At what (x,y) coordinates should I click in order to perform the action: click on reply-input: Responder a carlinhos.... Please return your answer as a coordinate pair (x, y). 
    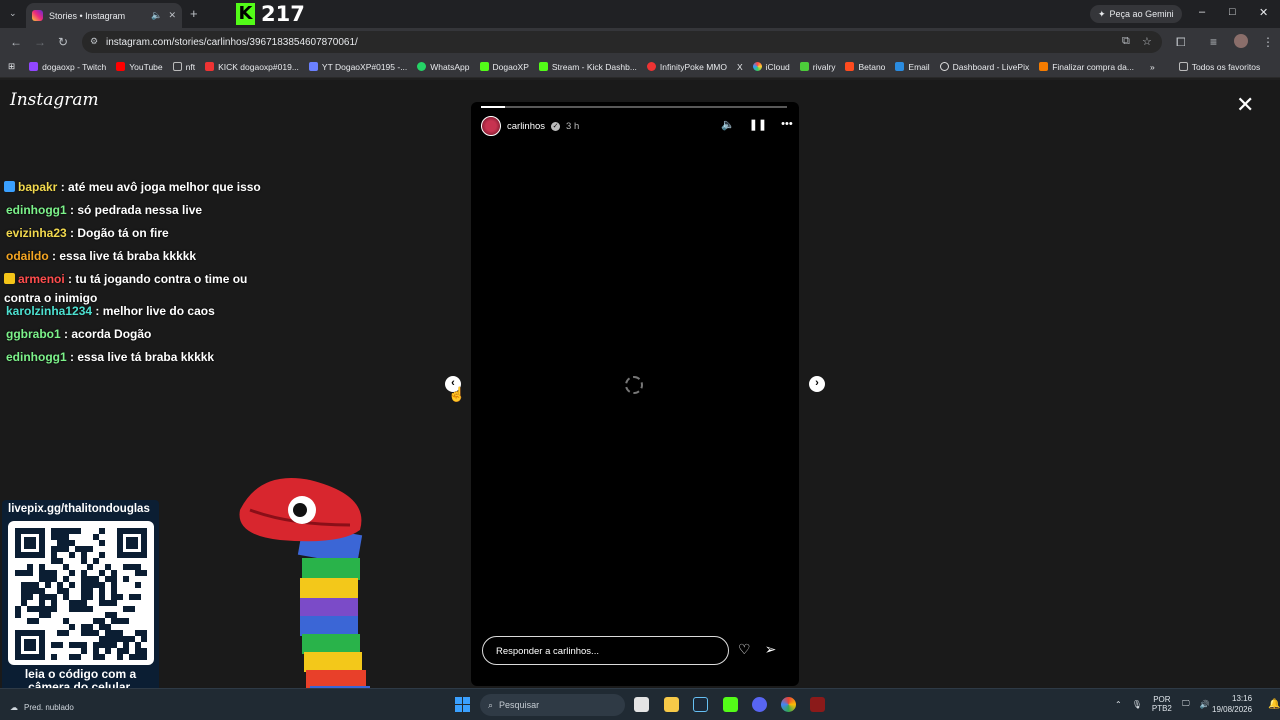
    Looking at the image, I should click on (605, 650).